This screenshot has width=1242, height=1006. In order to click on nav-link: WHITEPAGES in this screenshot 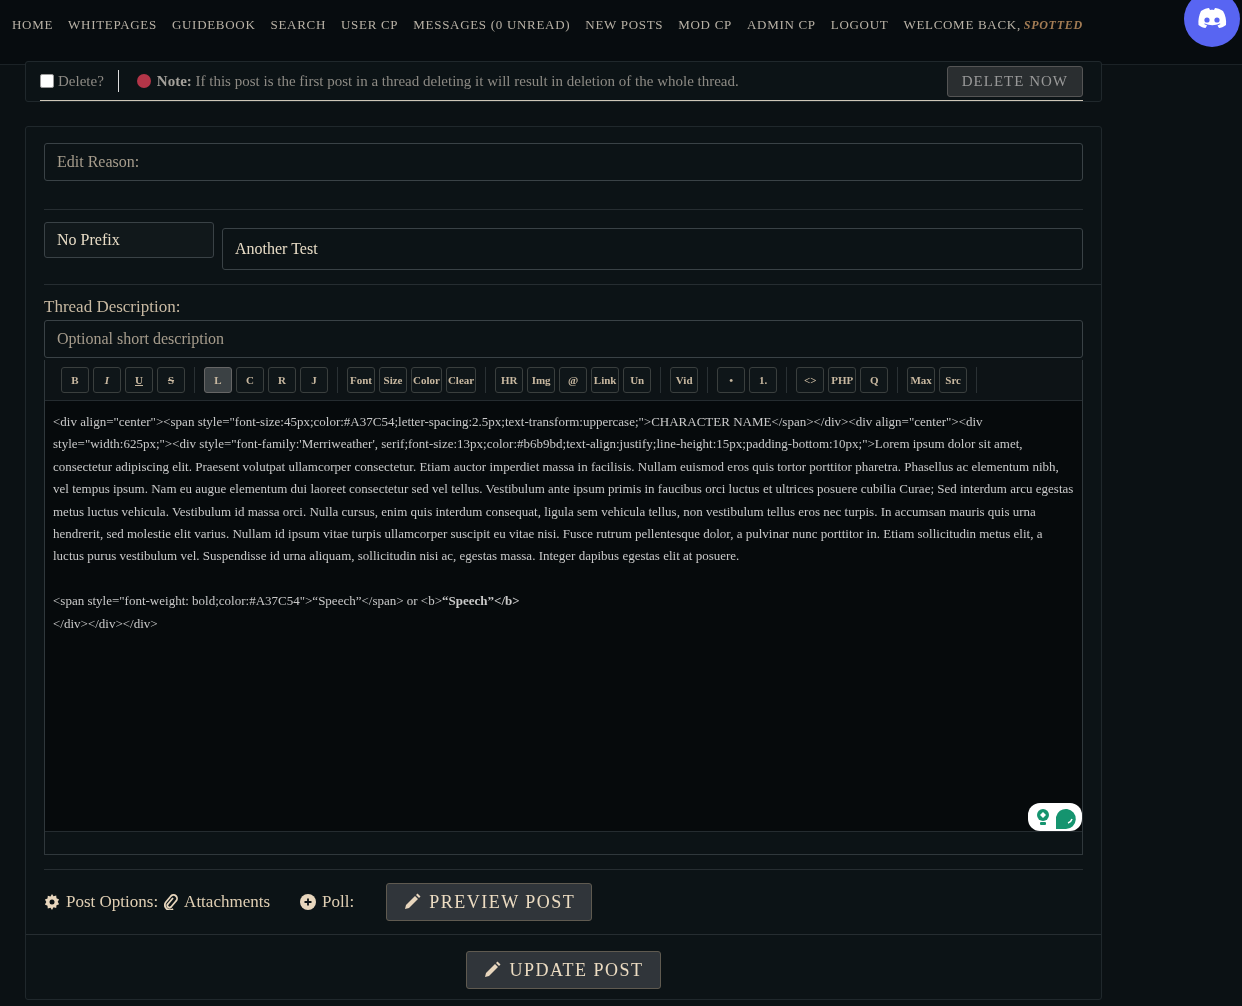, I will do `click(112, 25)`.